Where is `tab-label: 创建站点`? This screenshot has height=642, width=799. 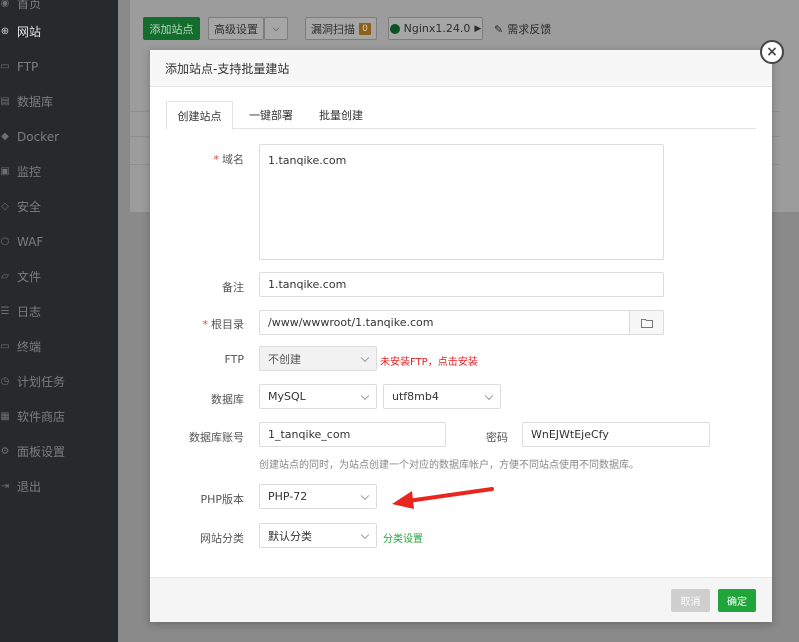
tab-label: 创建站点 is located at coordinates (199, 116).